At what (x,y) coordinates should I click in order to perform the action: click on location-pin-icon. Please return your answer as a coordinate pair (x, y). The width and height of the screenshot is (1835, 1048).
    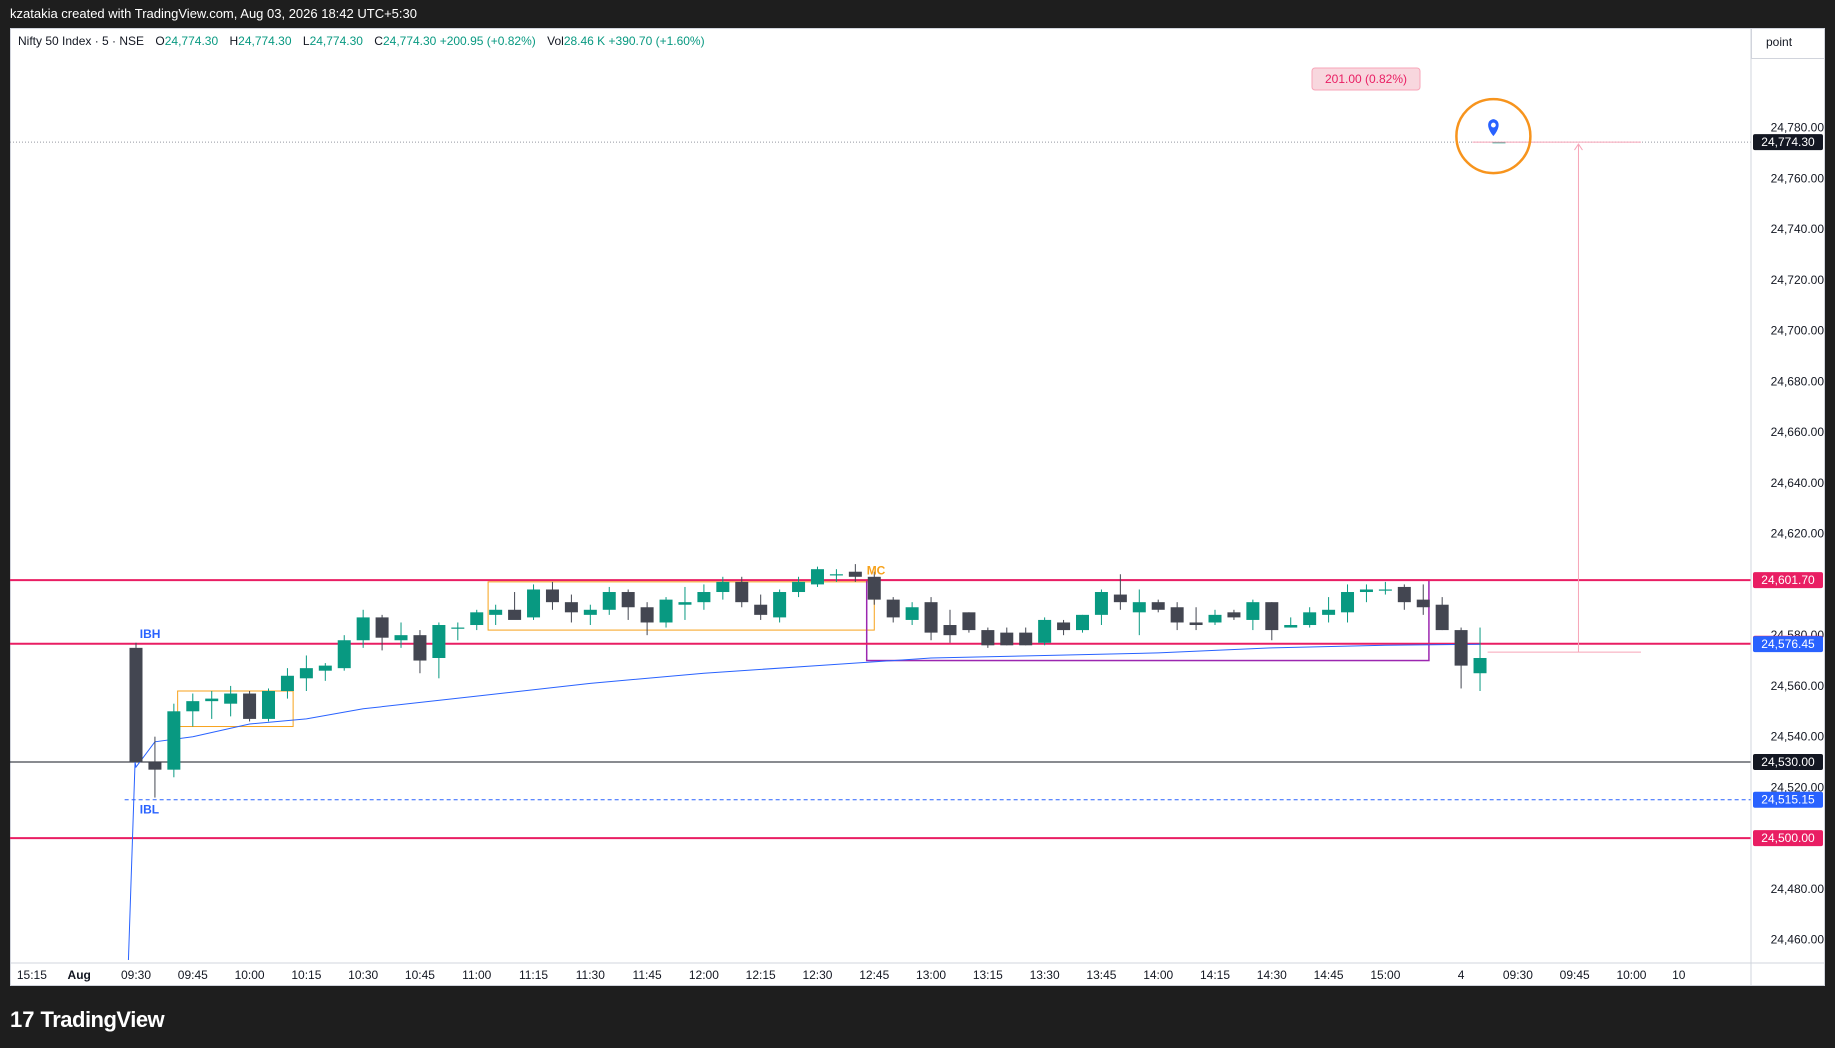
    Looking at the image, I should click on (1493, 128).